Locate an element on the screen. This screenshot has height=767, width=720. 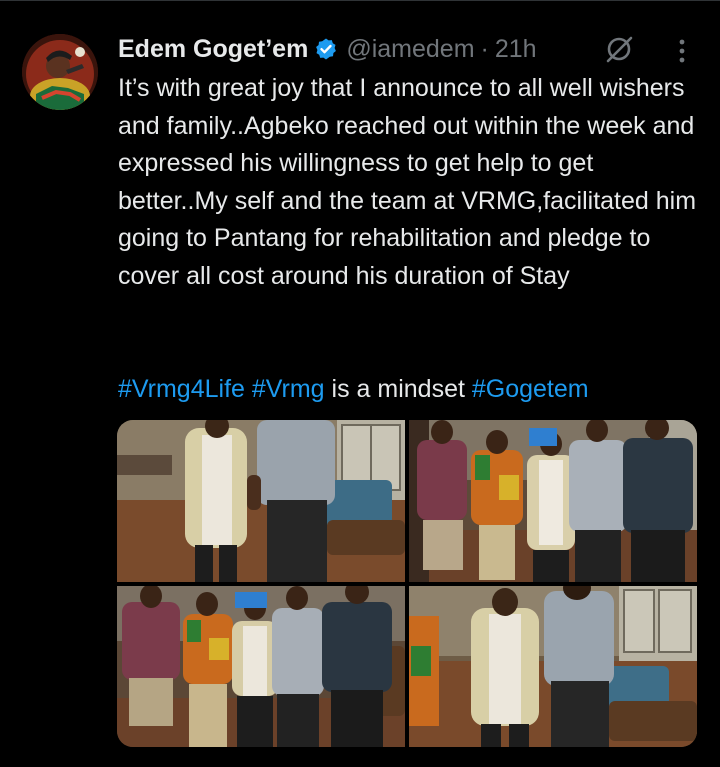
verified-badge-icon is located at coordinates (326, 49).